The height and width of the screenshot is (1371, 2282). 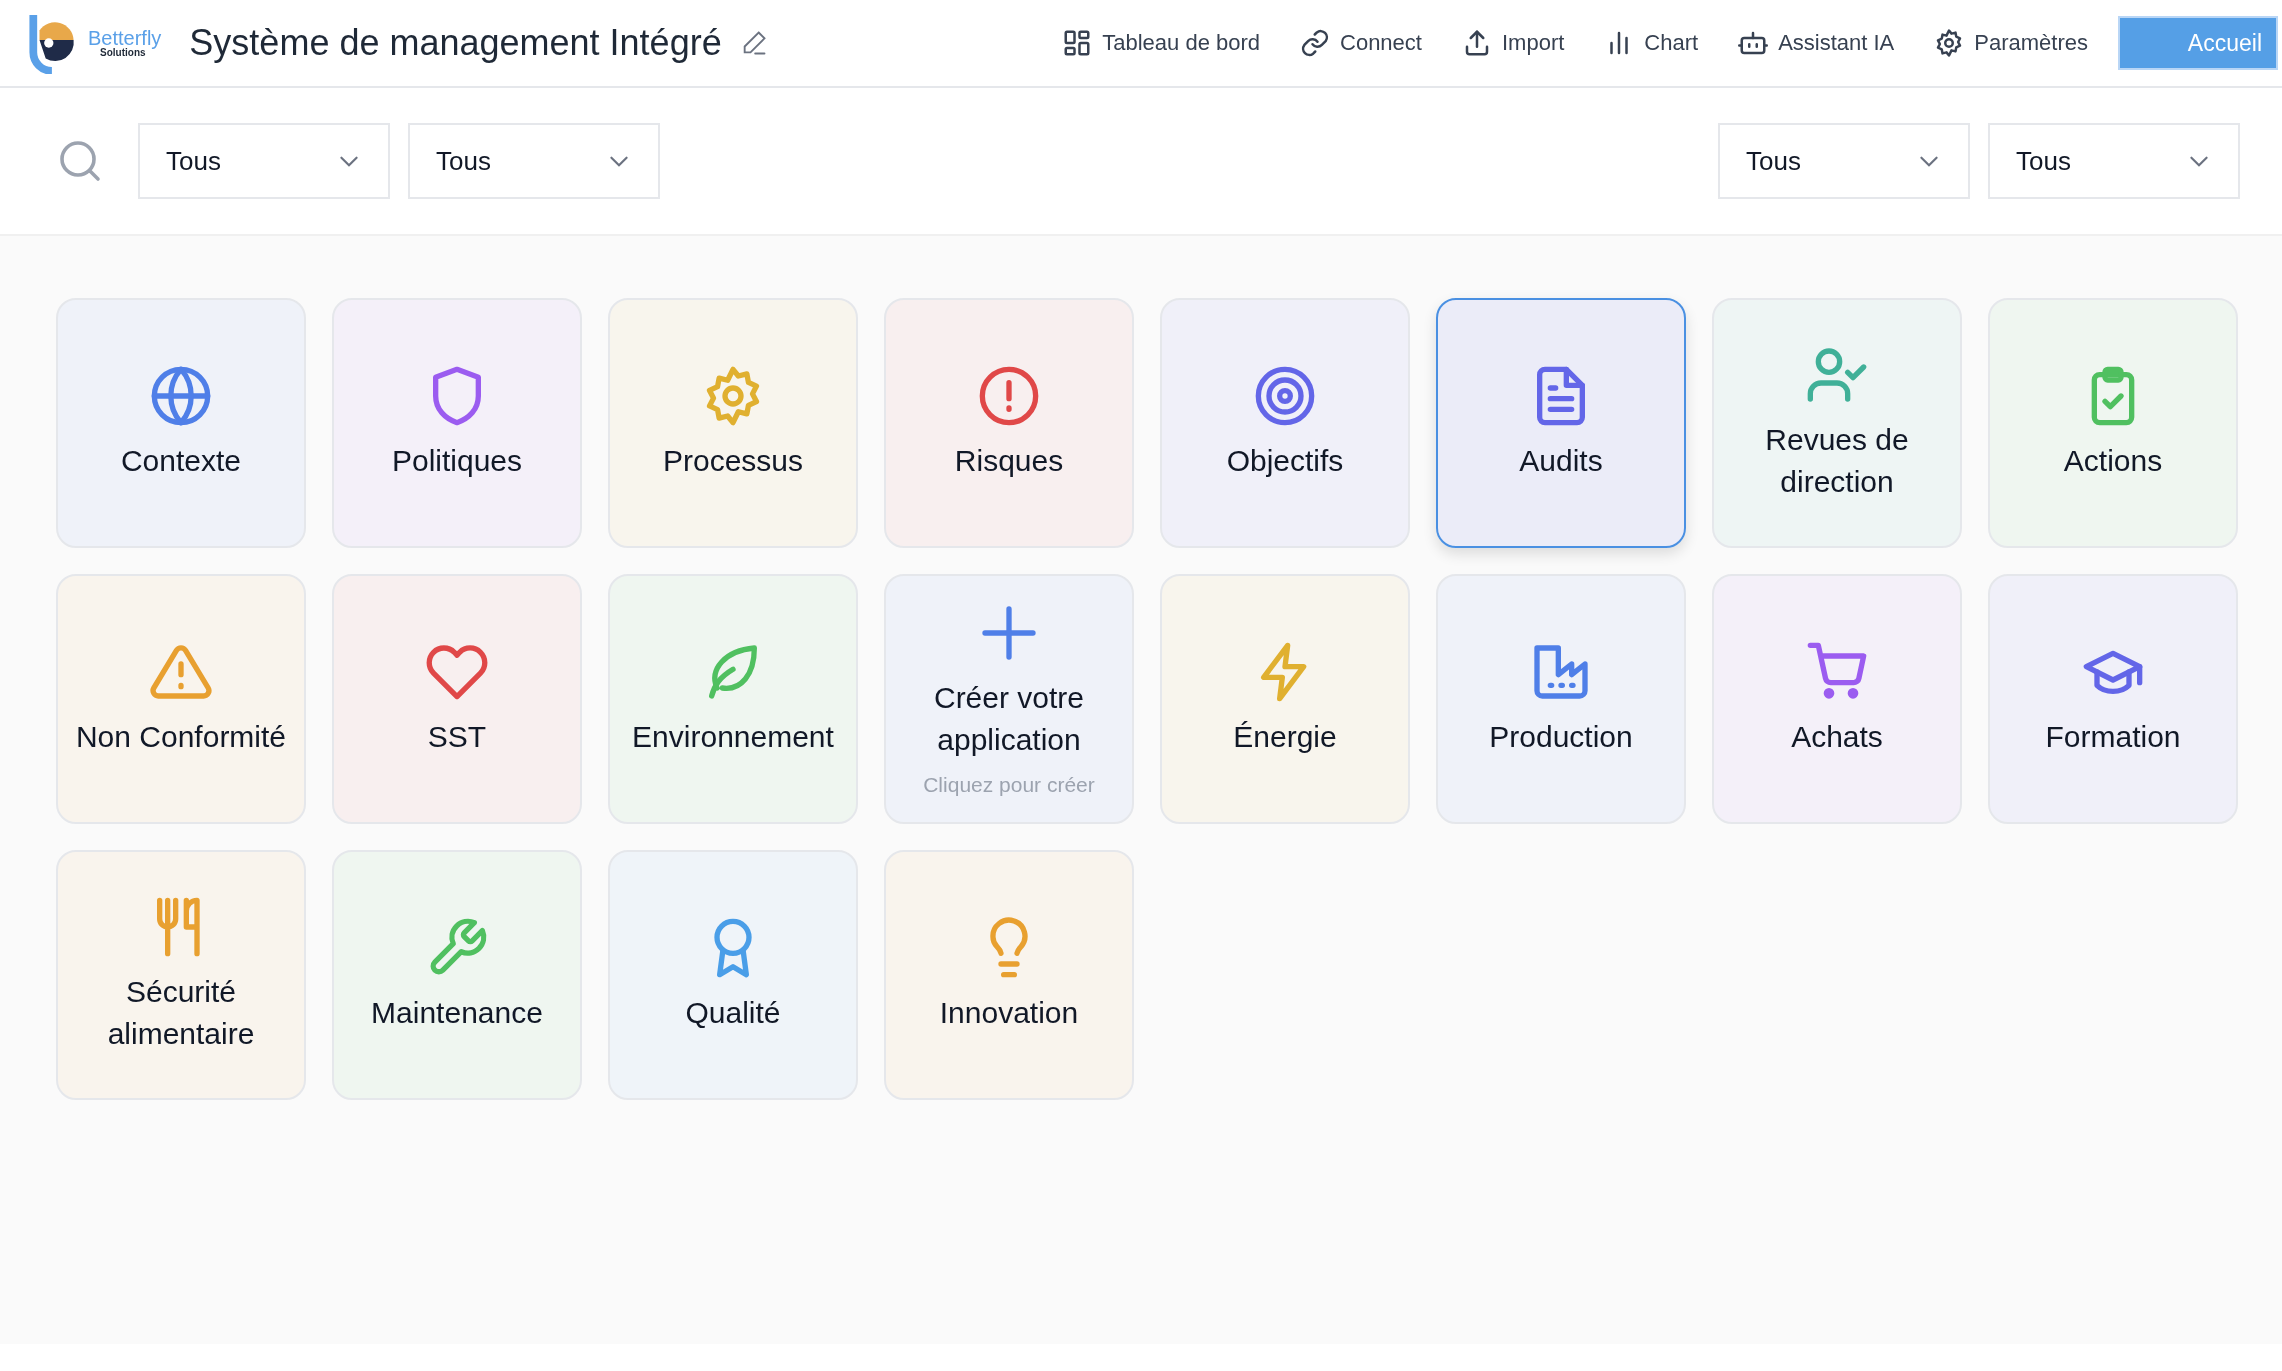 What do you see at coordinates (1009, 785) in the screenshot?
I see `tile-subtitle: Cliquez pour créer` at bounding box center [1009, 785].